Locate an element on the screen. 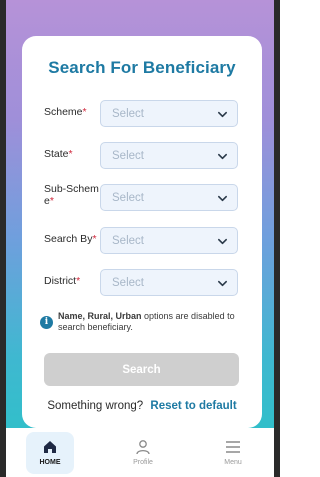  state-row: State* Select is located at coordinates (144, 155).